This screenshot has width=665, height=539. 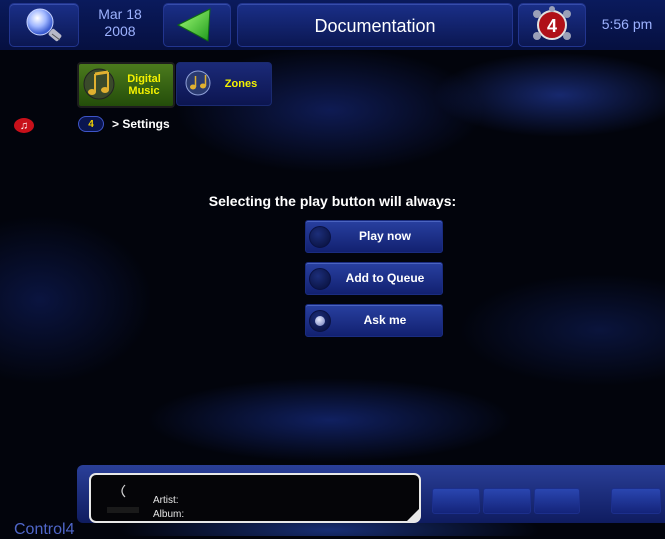 What do you see at coordinates (169, 514) in the screenshot?
I see `album-label: Album:` at bounding box center [169, 514].